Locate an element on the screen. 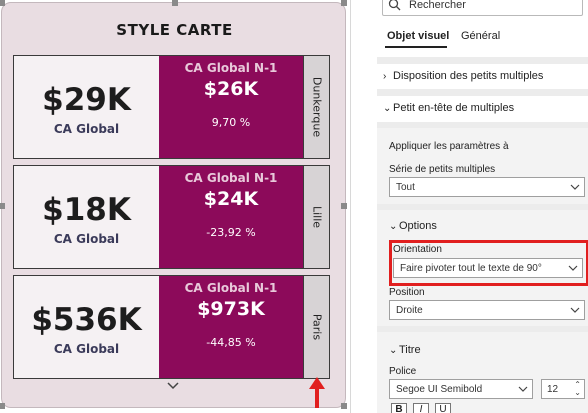 The image size is (588, 413). multiple-header: Paris is located at coordinates (316, 327).